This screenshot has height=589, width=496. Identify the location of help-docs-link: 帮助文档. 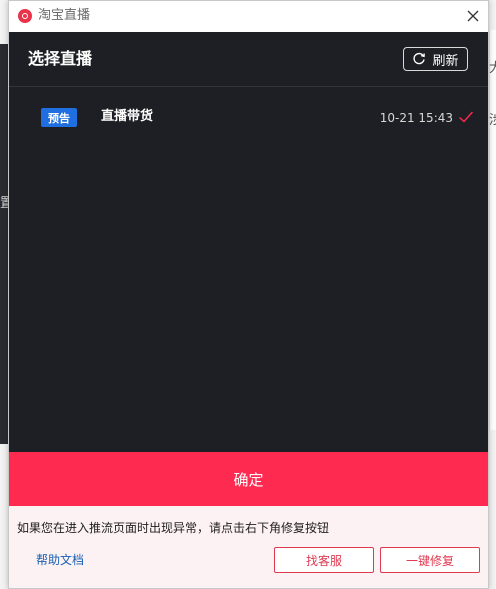
(60, 560).